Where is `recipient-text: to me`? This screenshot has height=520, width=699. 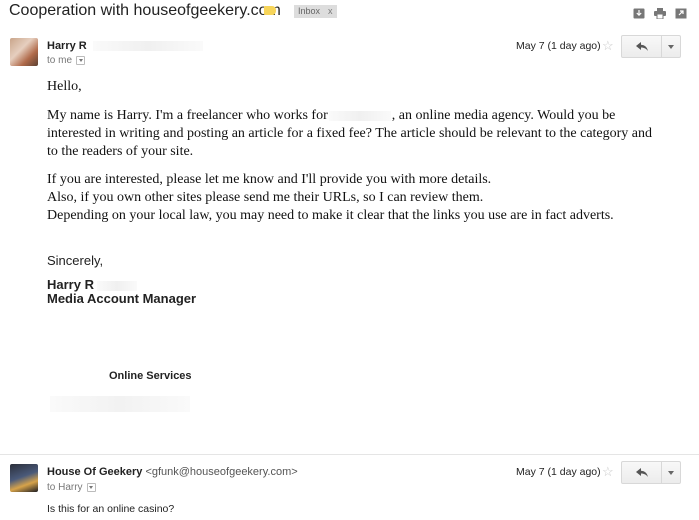 recipient-text: to me is located at coordinates (60, 60).